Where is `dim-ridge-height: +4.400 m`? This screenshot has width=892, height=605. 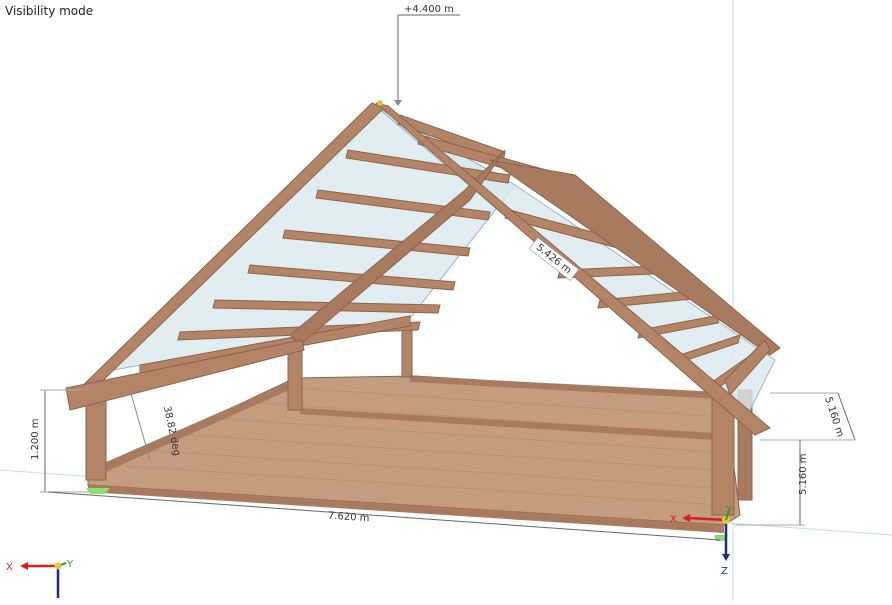
dim-ridge-height: +4.400 m is located at coordinates (427, 55).